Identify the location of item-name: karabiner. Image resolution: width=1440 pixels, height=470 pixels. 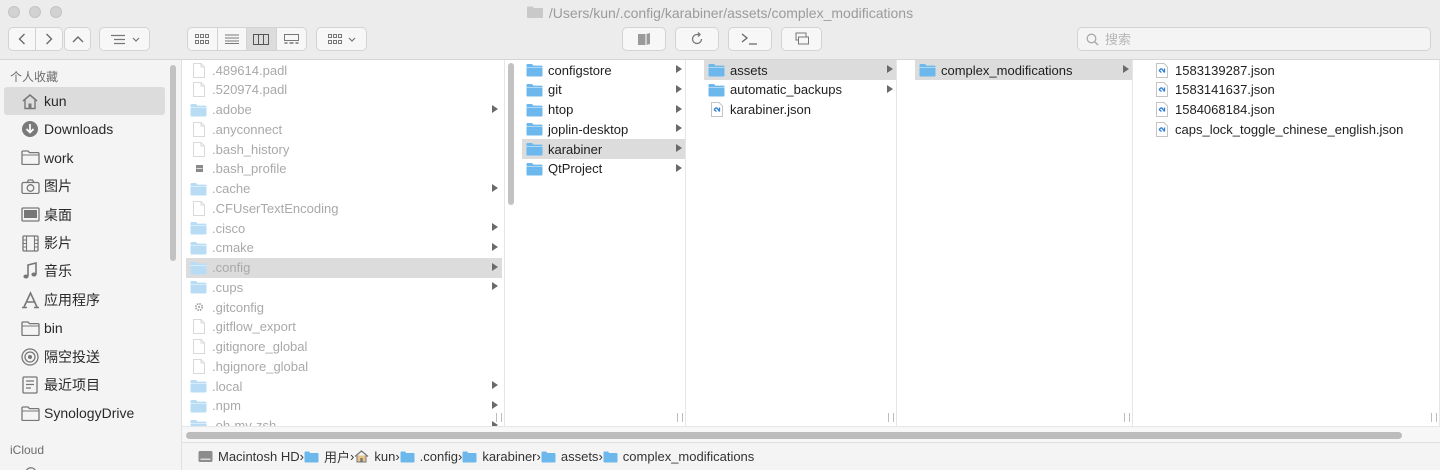
(575, 149).